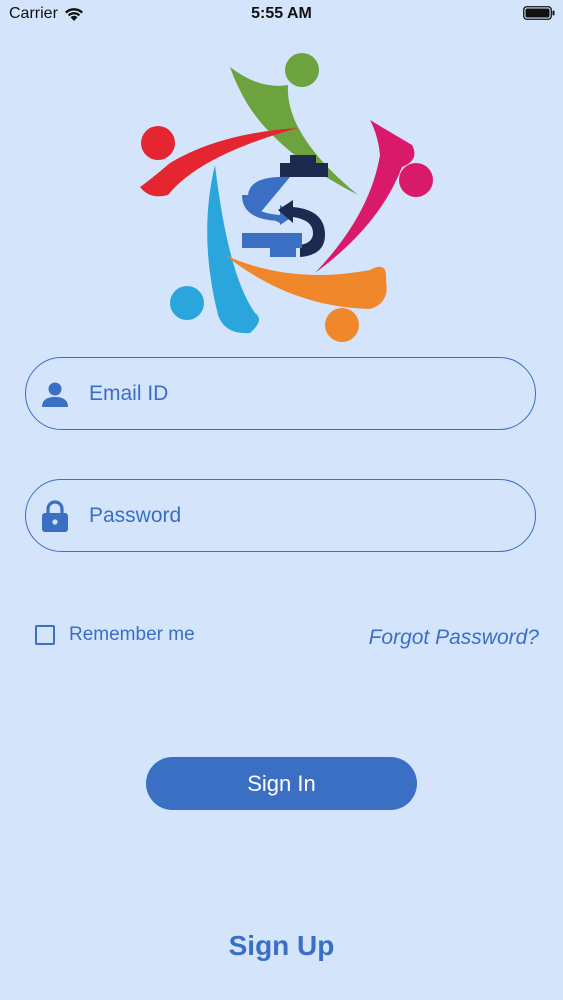  What do you see at coordinates (454, 638) in the screenshot?
I see `forgot-password-link: Forgot Password?` at bounding box center [454, 638].